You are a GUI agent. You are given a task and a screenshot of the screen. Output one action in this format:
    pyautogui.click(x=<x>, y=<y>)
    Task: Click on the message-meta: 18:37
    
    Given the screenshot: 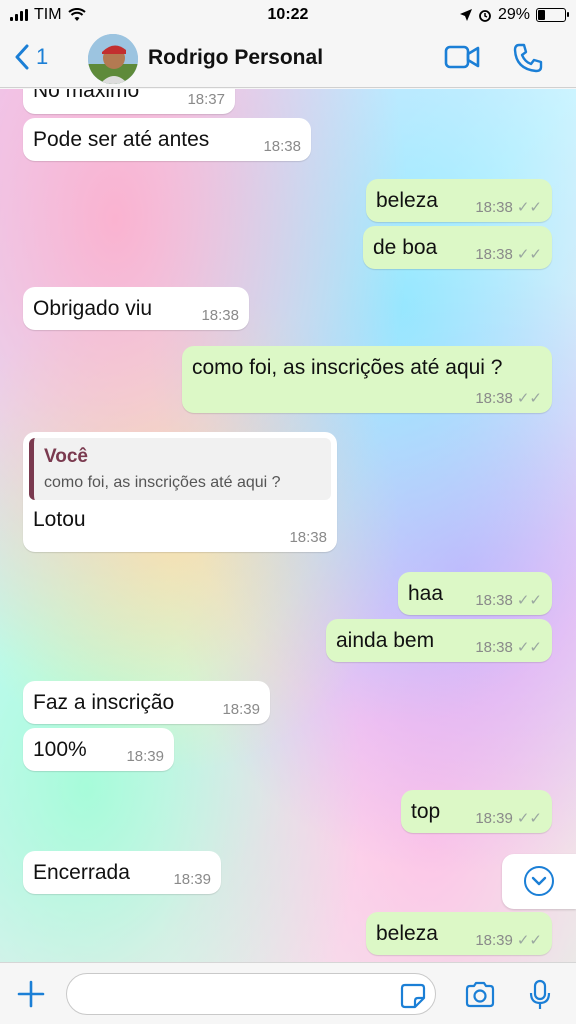 What is the action you would take?
    pyautogui.click(x=206, y=99)
    